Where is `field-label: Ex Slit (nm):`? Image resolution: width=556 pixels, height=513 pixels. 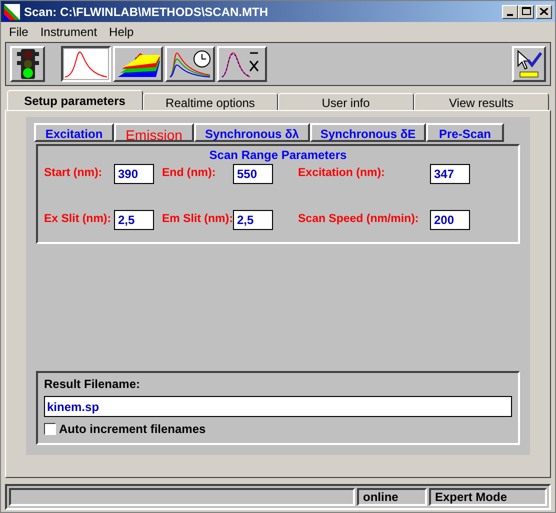
field-label: Ex Slit (nm): is located at coordinates (78, 220).